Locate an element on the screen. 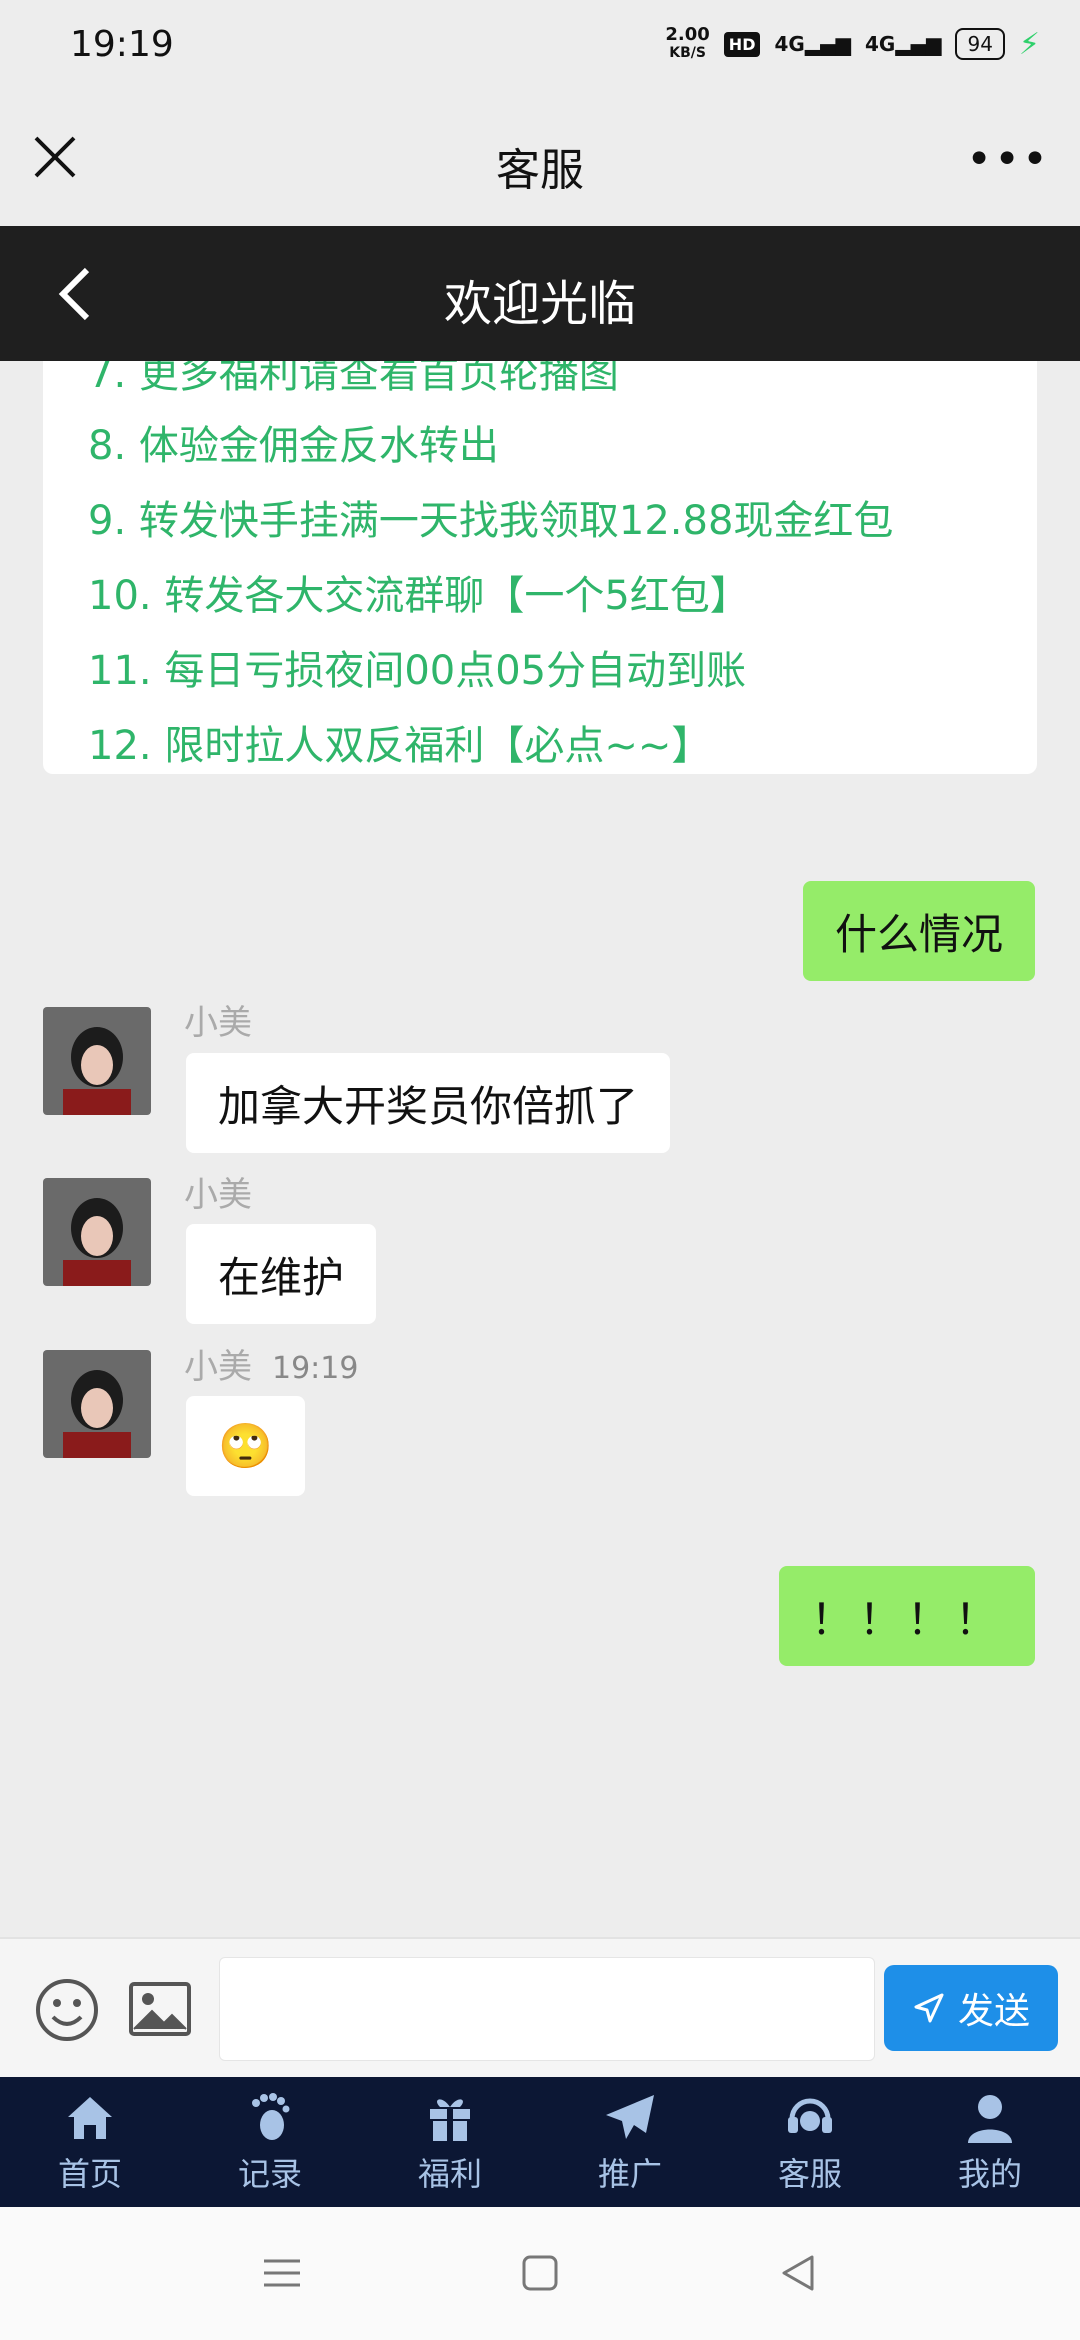 This screenshot has height=2340, width=1080. gift-icon is located at coordinates (450, 2120).